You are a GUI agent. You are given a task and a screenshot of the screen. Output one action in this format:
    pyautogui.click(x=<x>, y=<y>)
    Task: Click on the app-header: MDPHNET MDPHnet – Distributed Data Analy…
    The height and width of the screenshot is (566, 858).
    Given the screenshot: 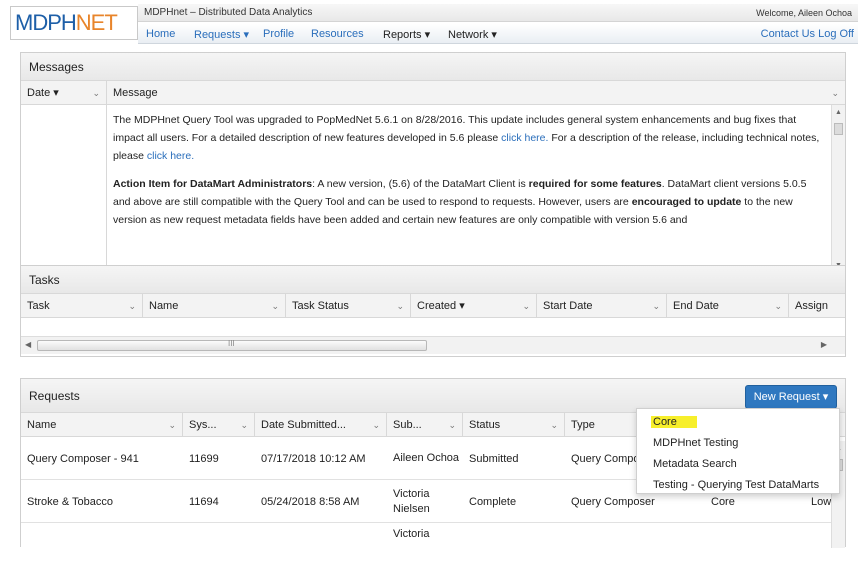 What is the action you would take?
    pyautogui.click(x=429, y=22)
    